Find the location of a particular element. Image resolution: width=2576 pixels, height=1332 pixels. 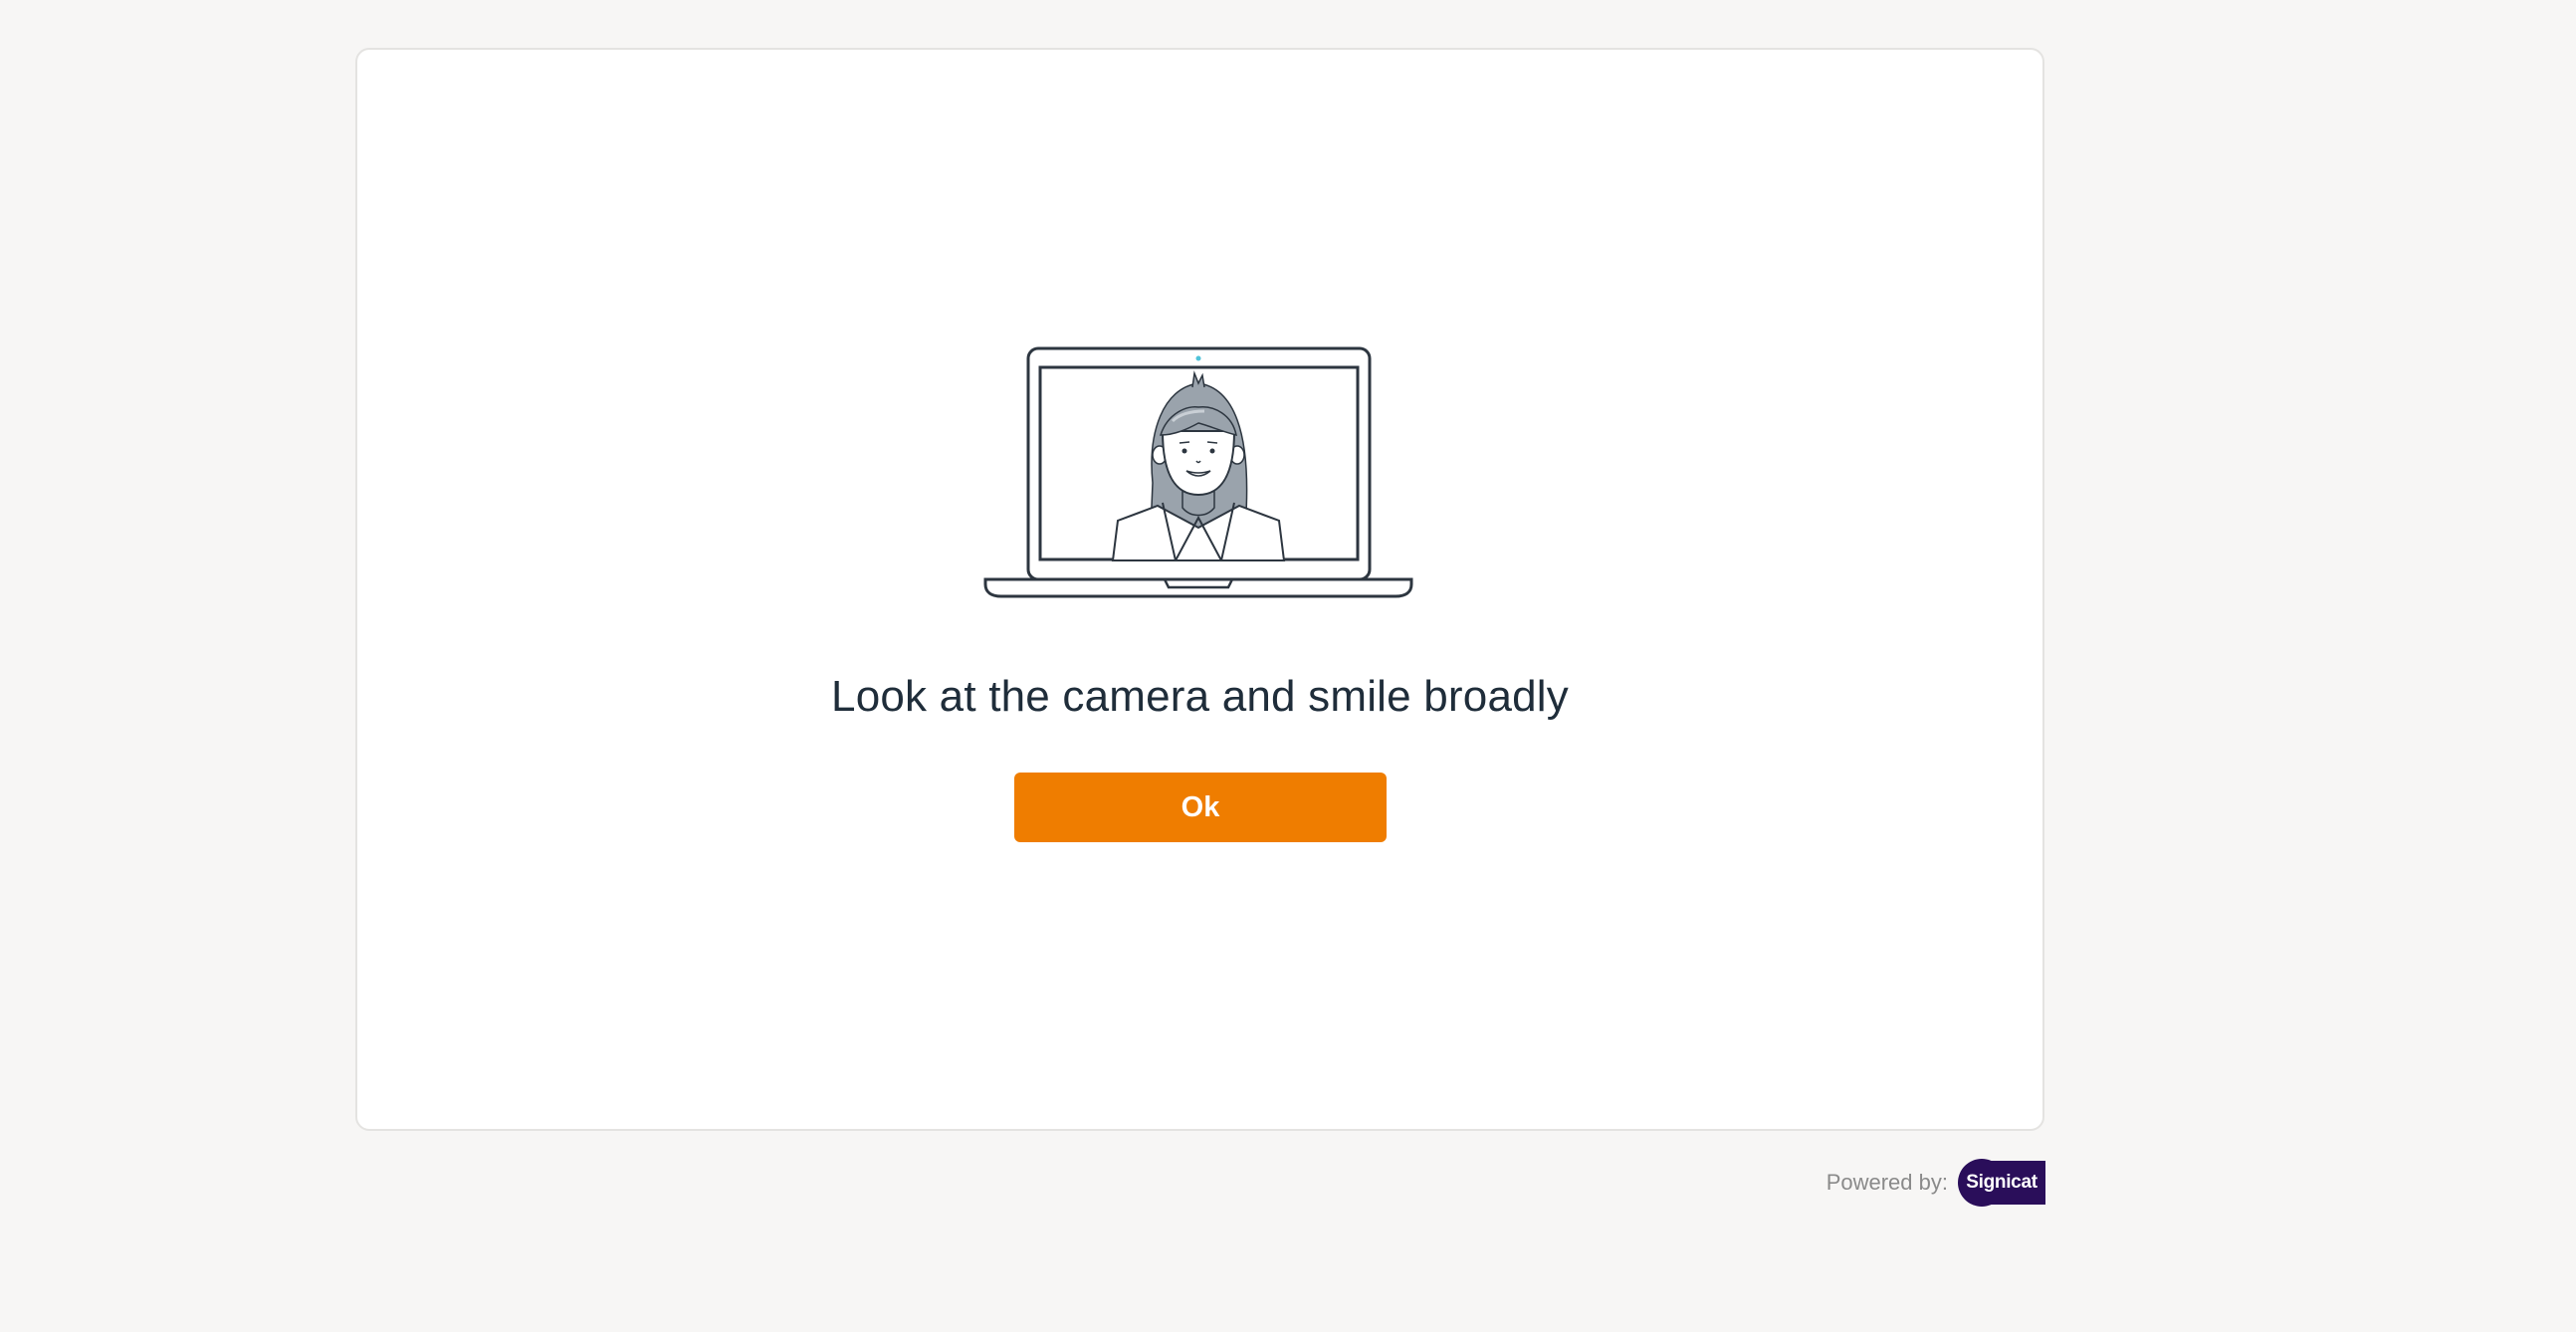

ok-button: Ok is located at coordinates (1200, 807).